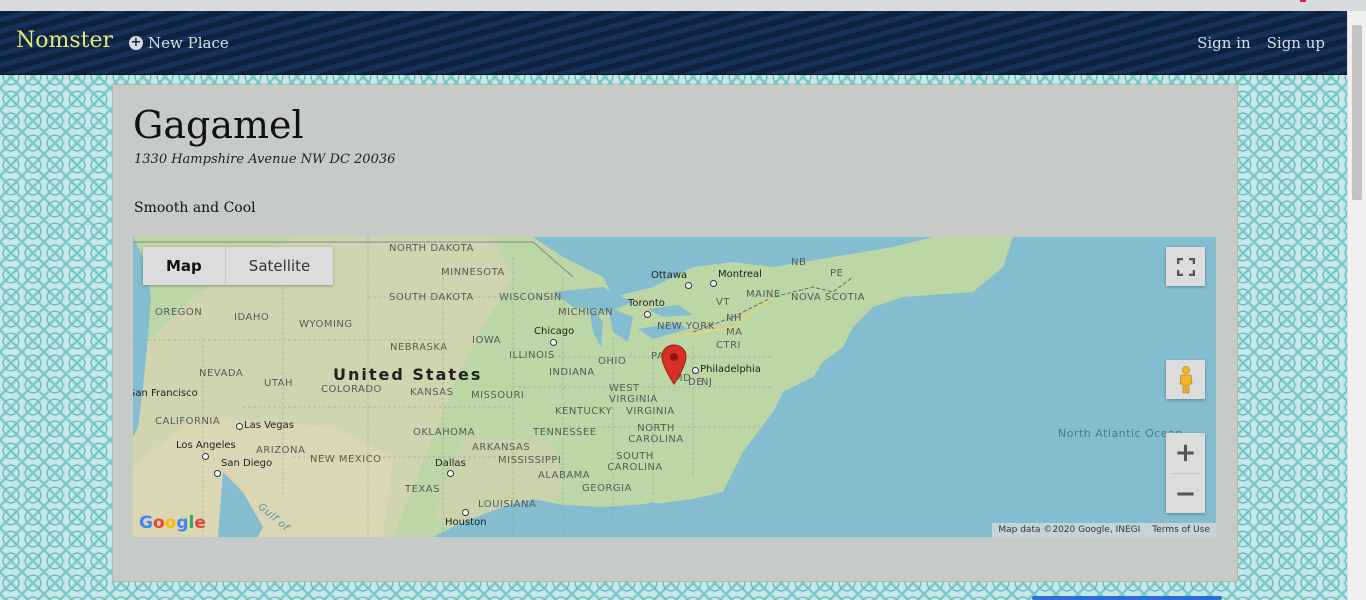 The image size is (1366, 600). I want to click on label-minnesota: MINNESOTA, so click(473, 272).